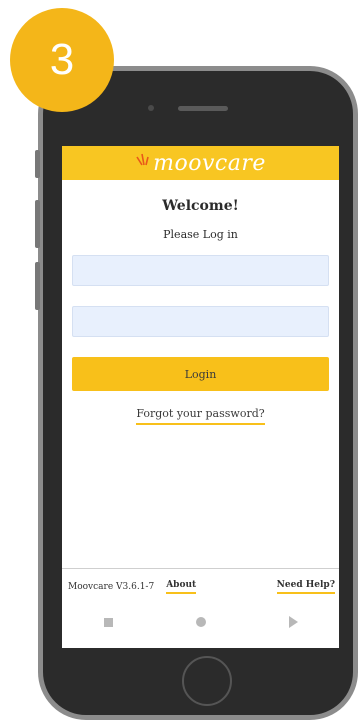 This screenshot has height=723, width=362. What do you see at coordinates (111, 587) in the screenshot?
I see `version-label: Moovcare V3.6.1-7` at bounding box center [111, 587].